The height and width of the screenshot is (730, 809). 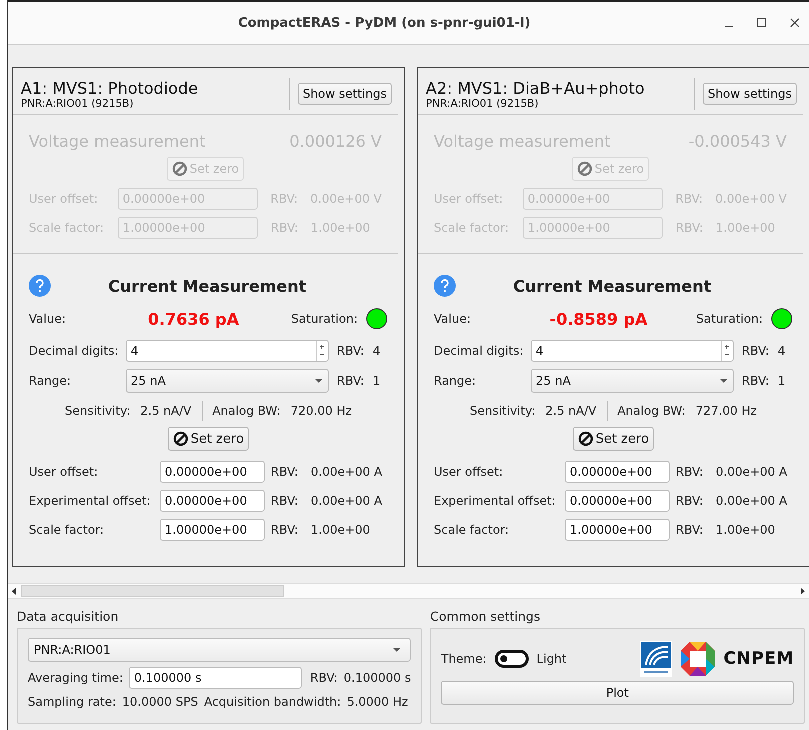 What do you see at coordinates (378, 678) in the screenshot?
I see `rbv-value: 0.100000 s` at bounding box center [378, 678].